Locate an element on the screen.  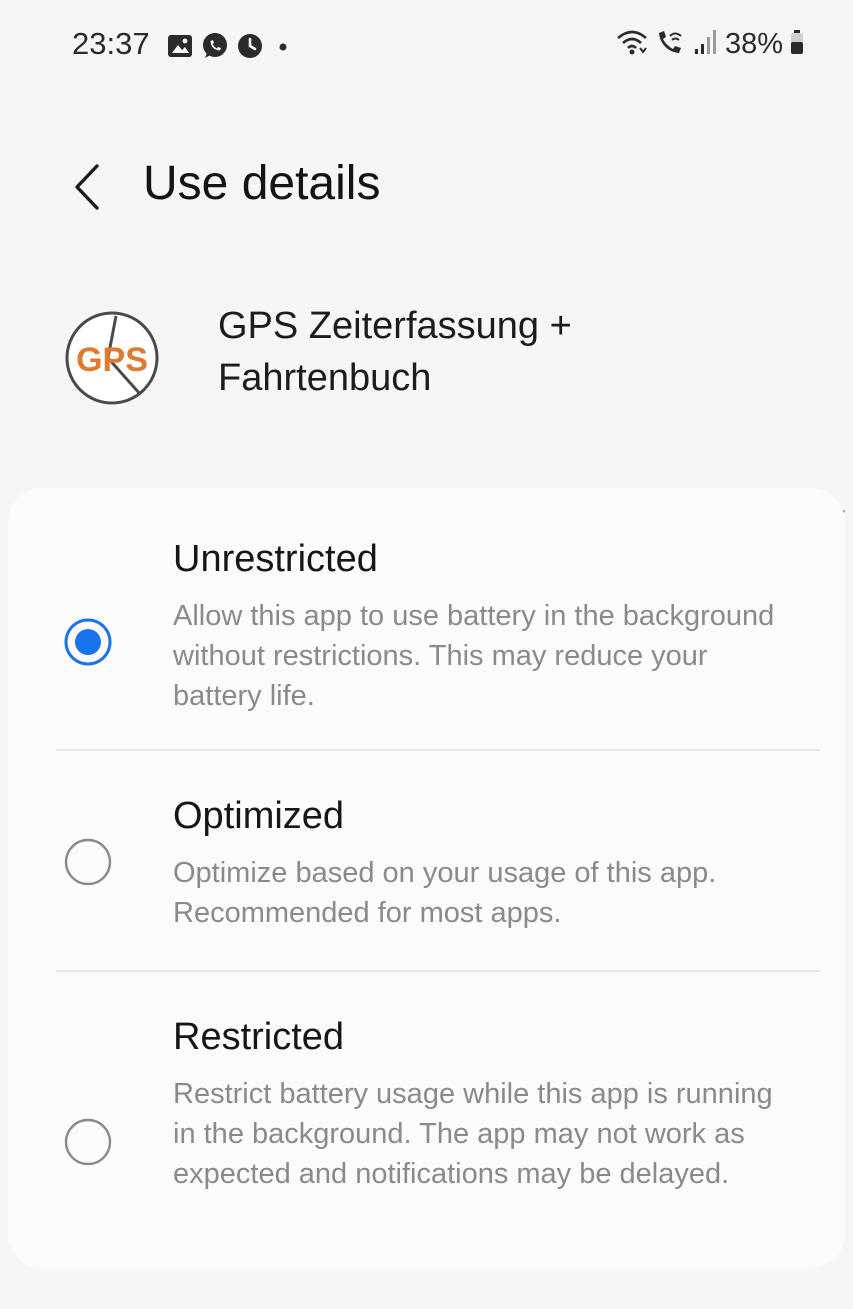
gallery-icon is located at coordinates (180, 48).